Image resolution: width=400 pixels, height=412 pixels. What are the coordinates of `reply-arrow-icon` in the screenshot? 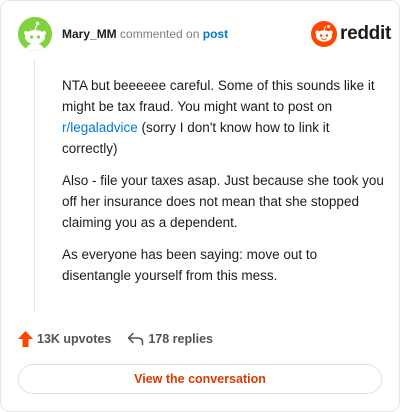 It's located at (136, 339).